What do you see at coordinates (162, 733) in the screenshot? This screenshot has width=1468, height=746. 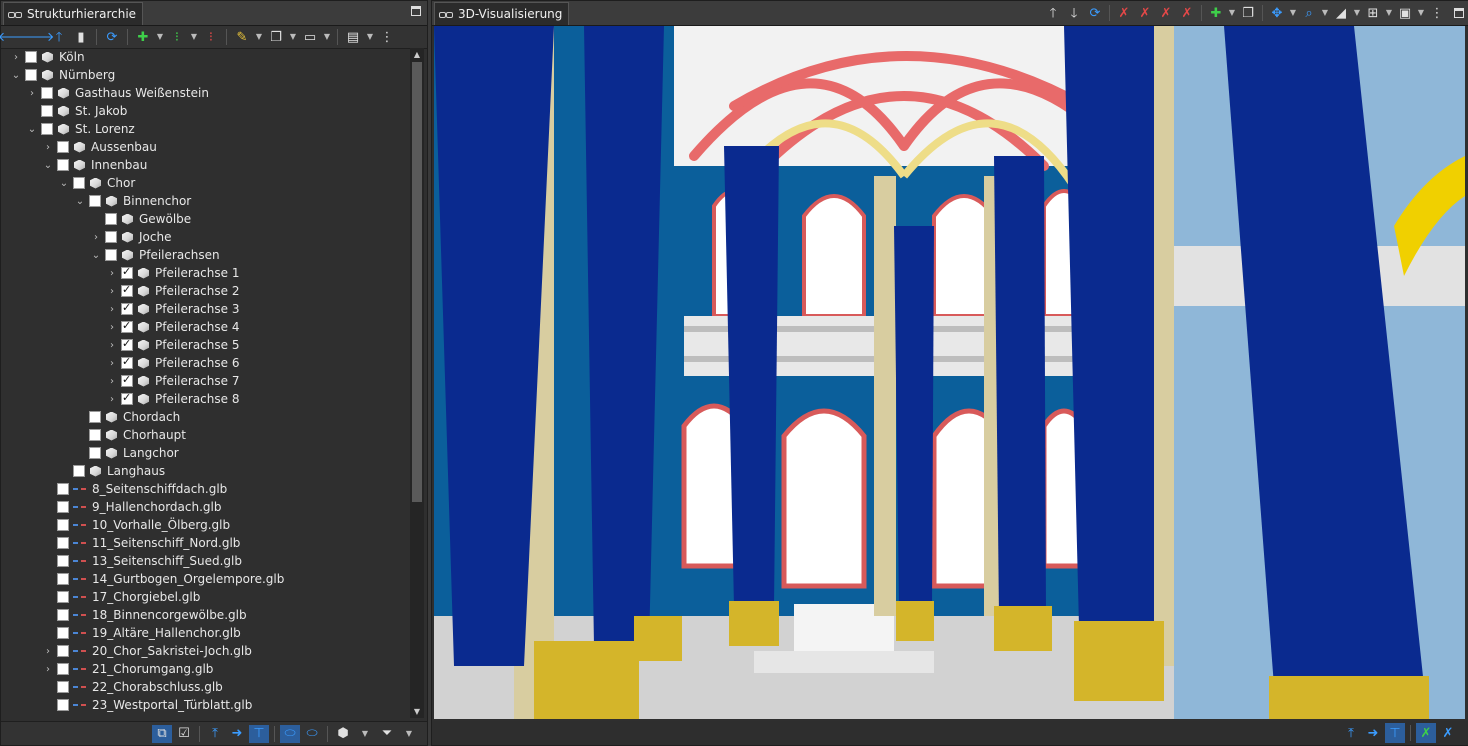 I see `collapse-all-icon: ⧉` at bounding box center [162, 733].